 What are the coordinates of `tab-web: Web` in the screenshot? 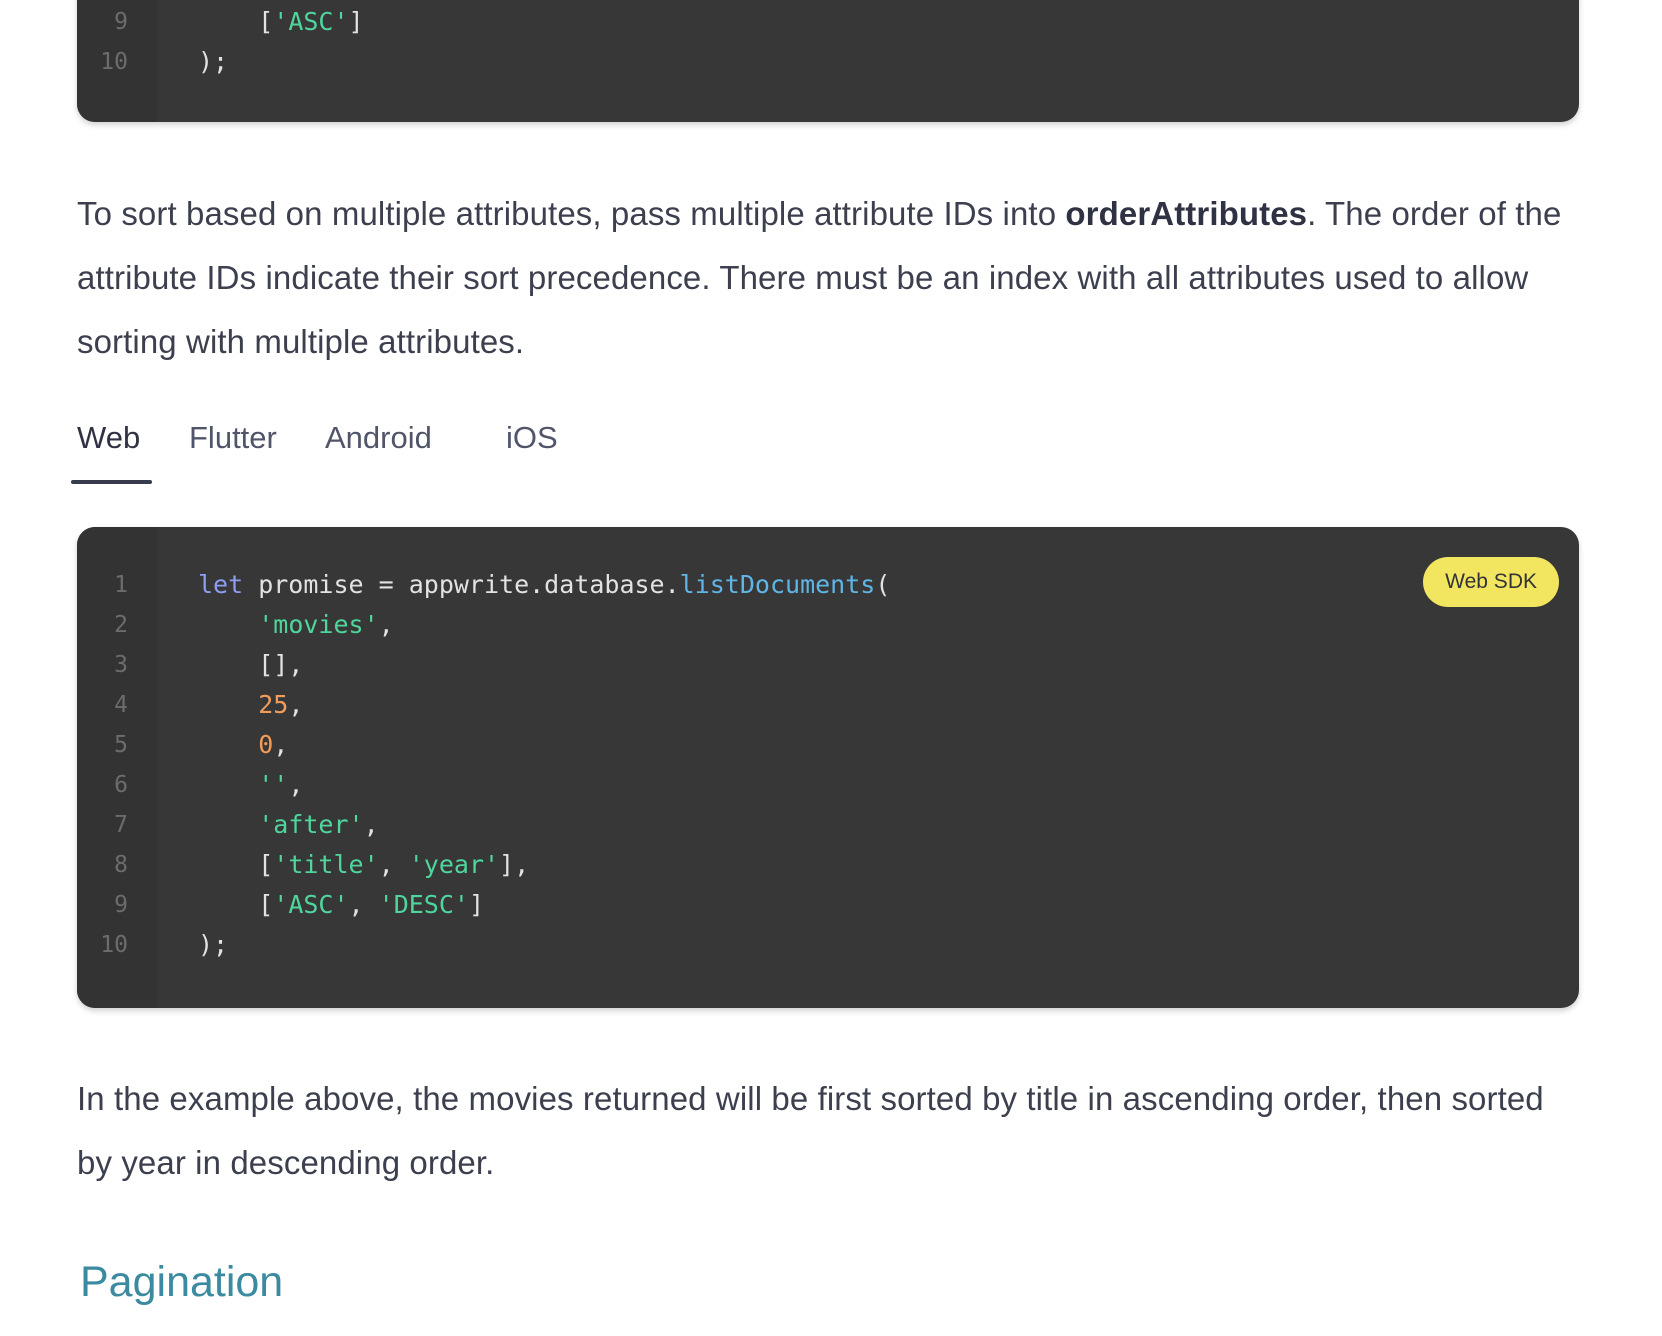 It's located at (108, 438).